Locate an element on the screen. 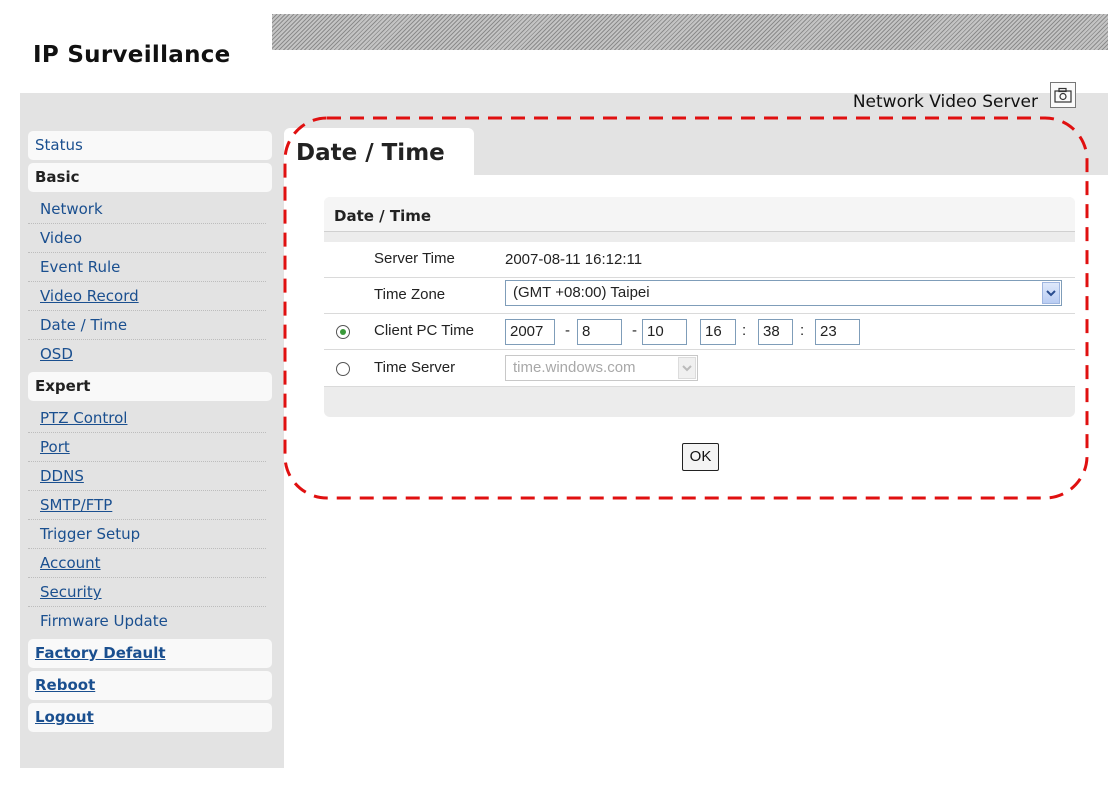  sidebar-item-smtp-ftp: SMTP/FTP is located at coordinates (147, 505).